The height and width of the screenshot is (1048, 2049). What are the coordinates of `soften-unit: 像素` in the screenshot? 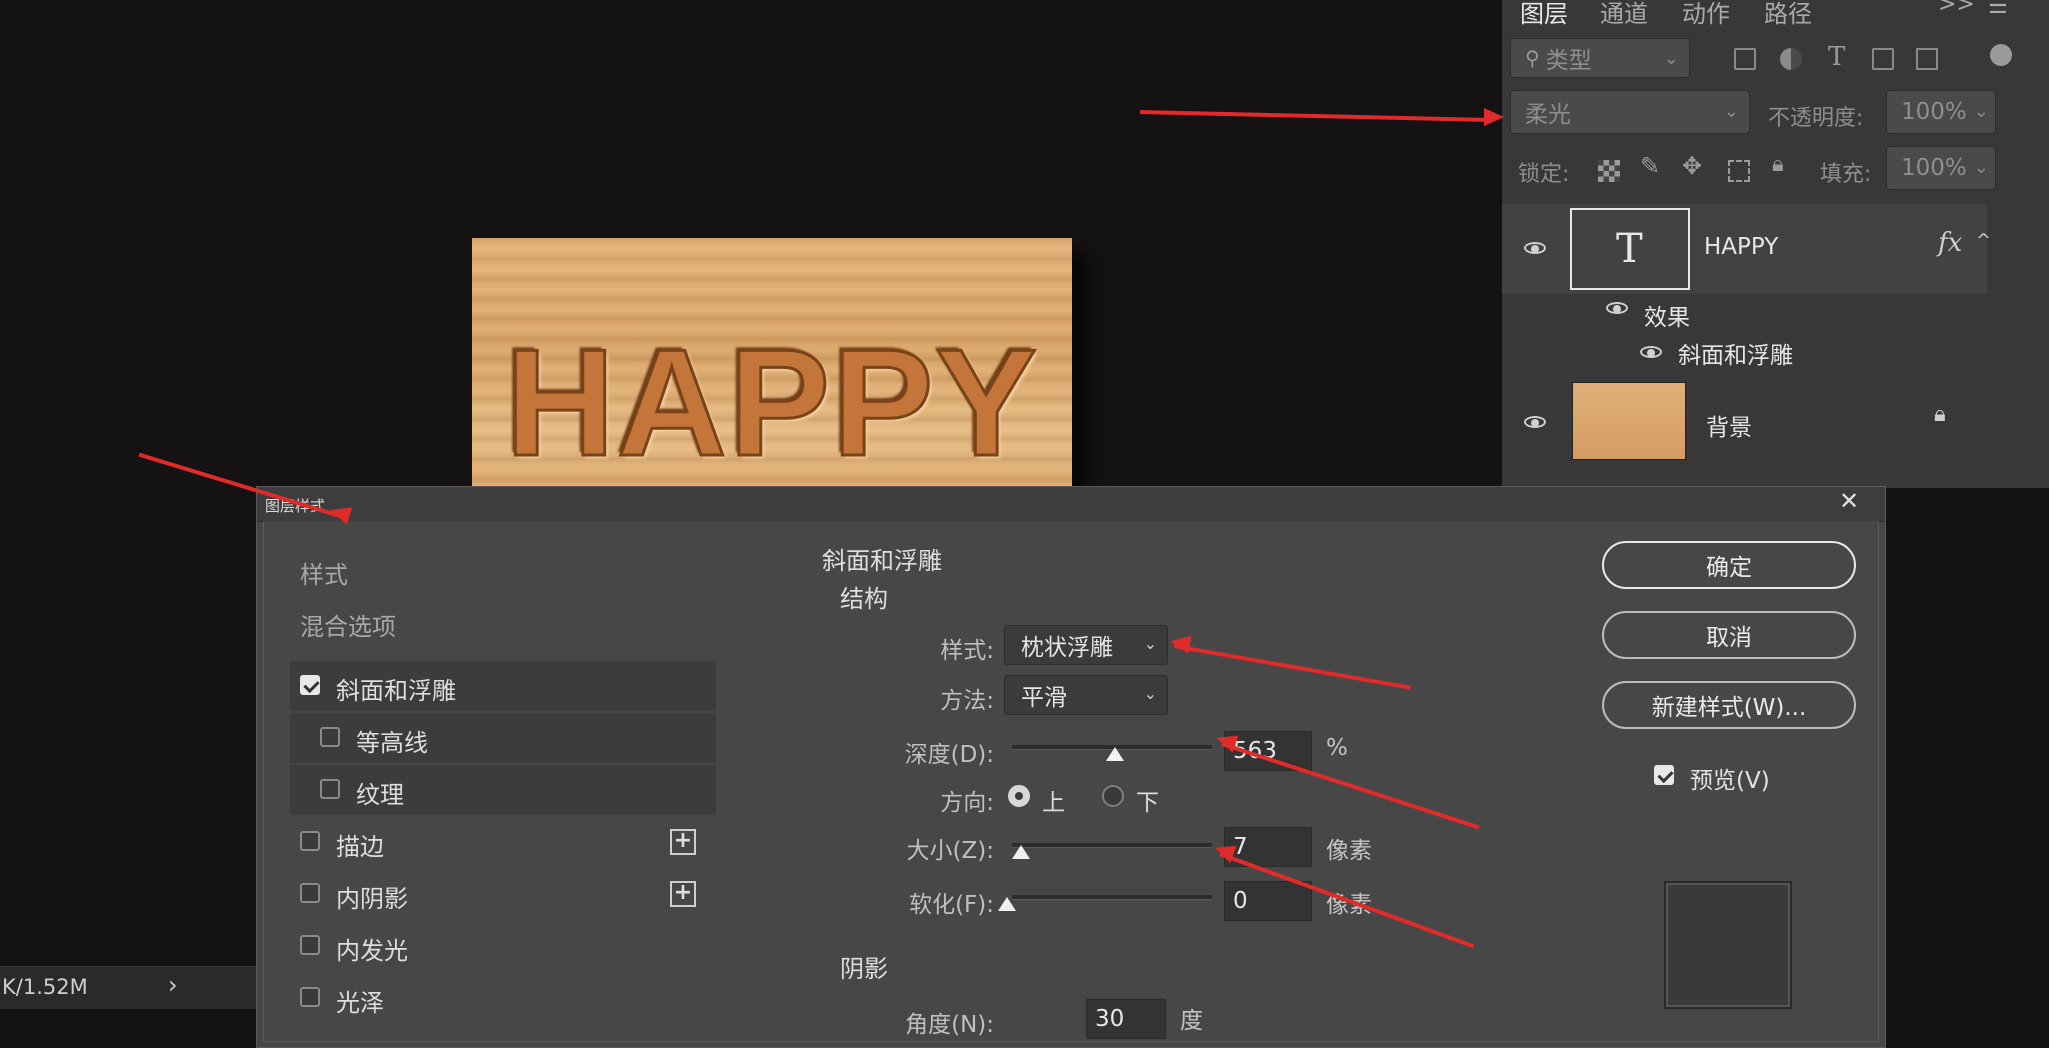 It's located at (1349, 905).